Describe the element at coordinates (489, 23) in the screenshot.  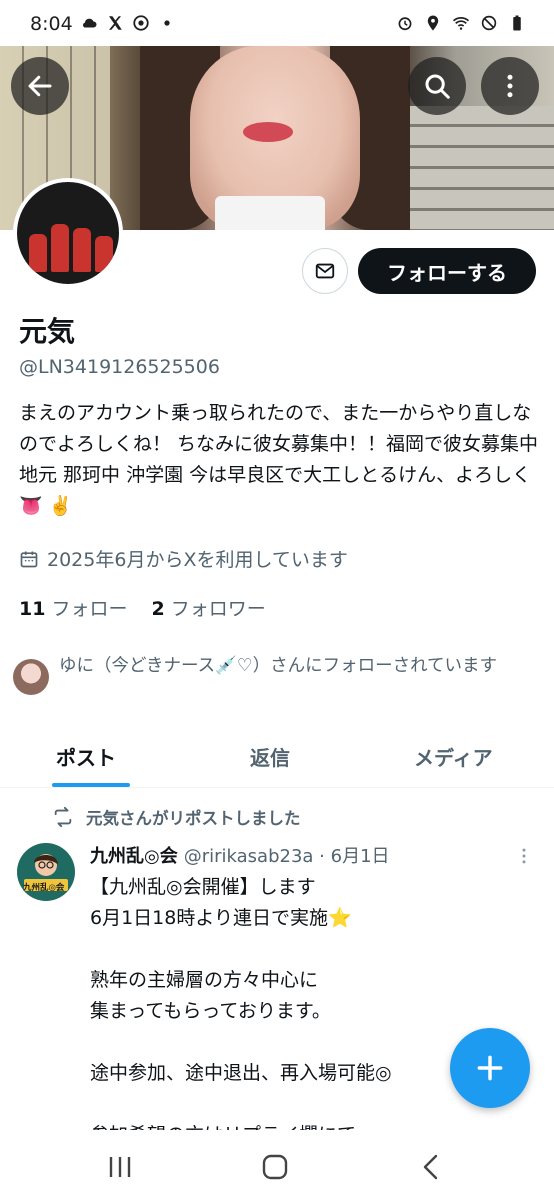
I see `do-not-disturb-icon` at that location.